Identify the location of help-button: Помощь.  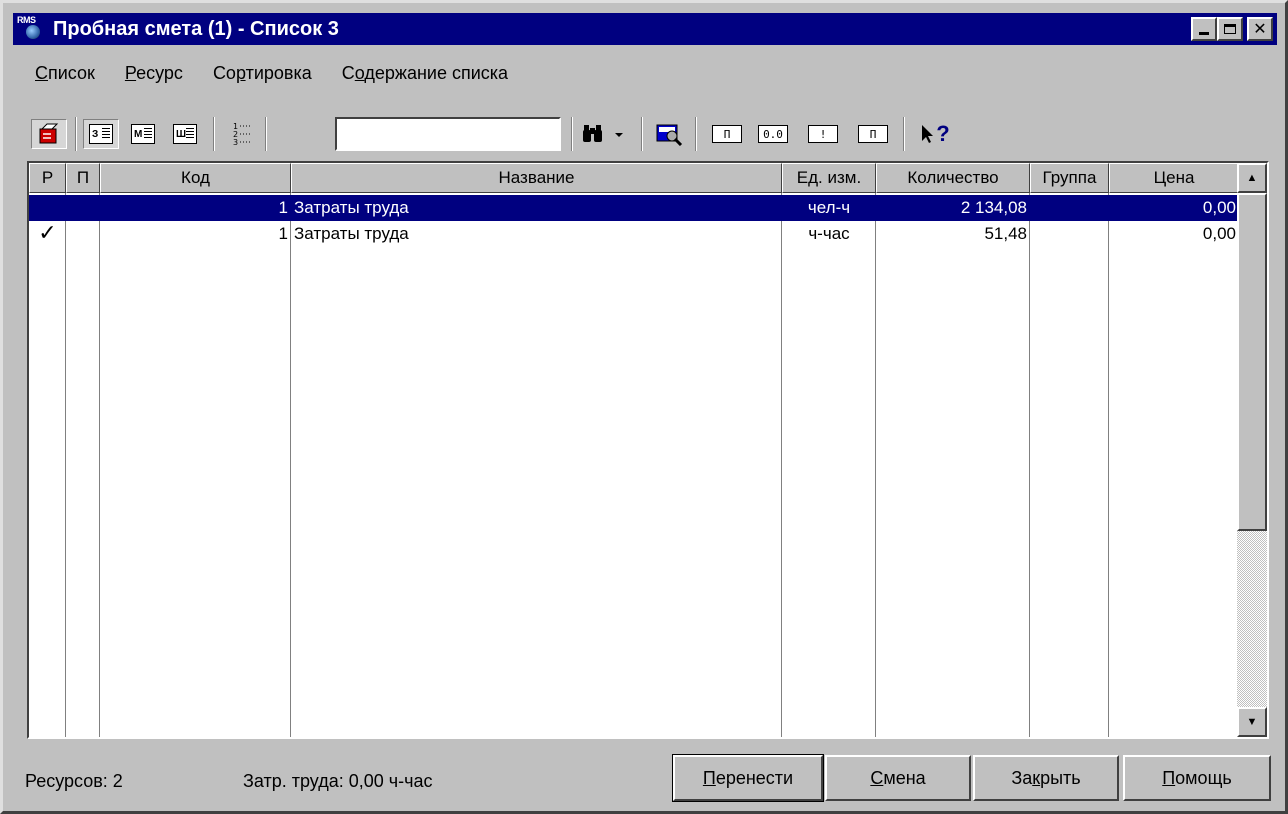
(1197, 778).